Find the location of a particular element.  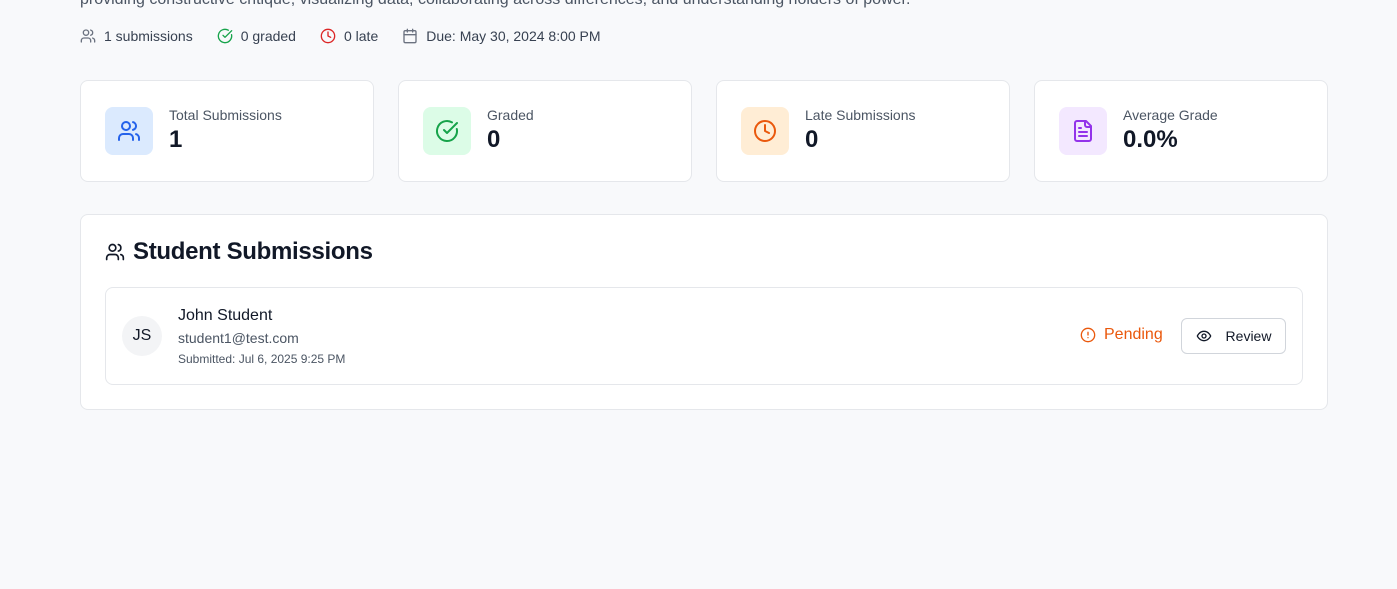

stat-card-late-submissions: Late Submissions 0 is located at coordinates (863, 131).